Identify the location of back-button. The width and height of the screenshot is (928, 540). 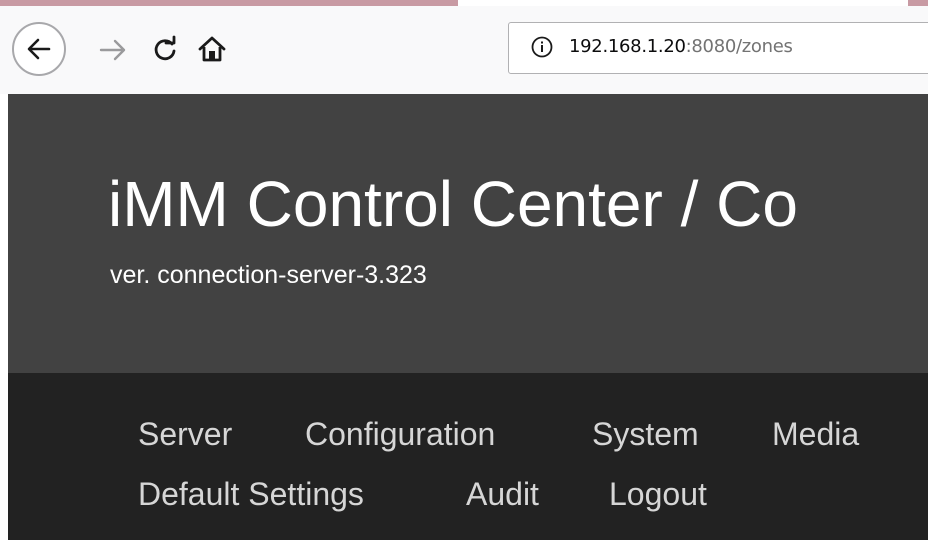
(39, 49).